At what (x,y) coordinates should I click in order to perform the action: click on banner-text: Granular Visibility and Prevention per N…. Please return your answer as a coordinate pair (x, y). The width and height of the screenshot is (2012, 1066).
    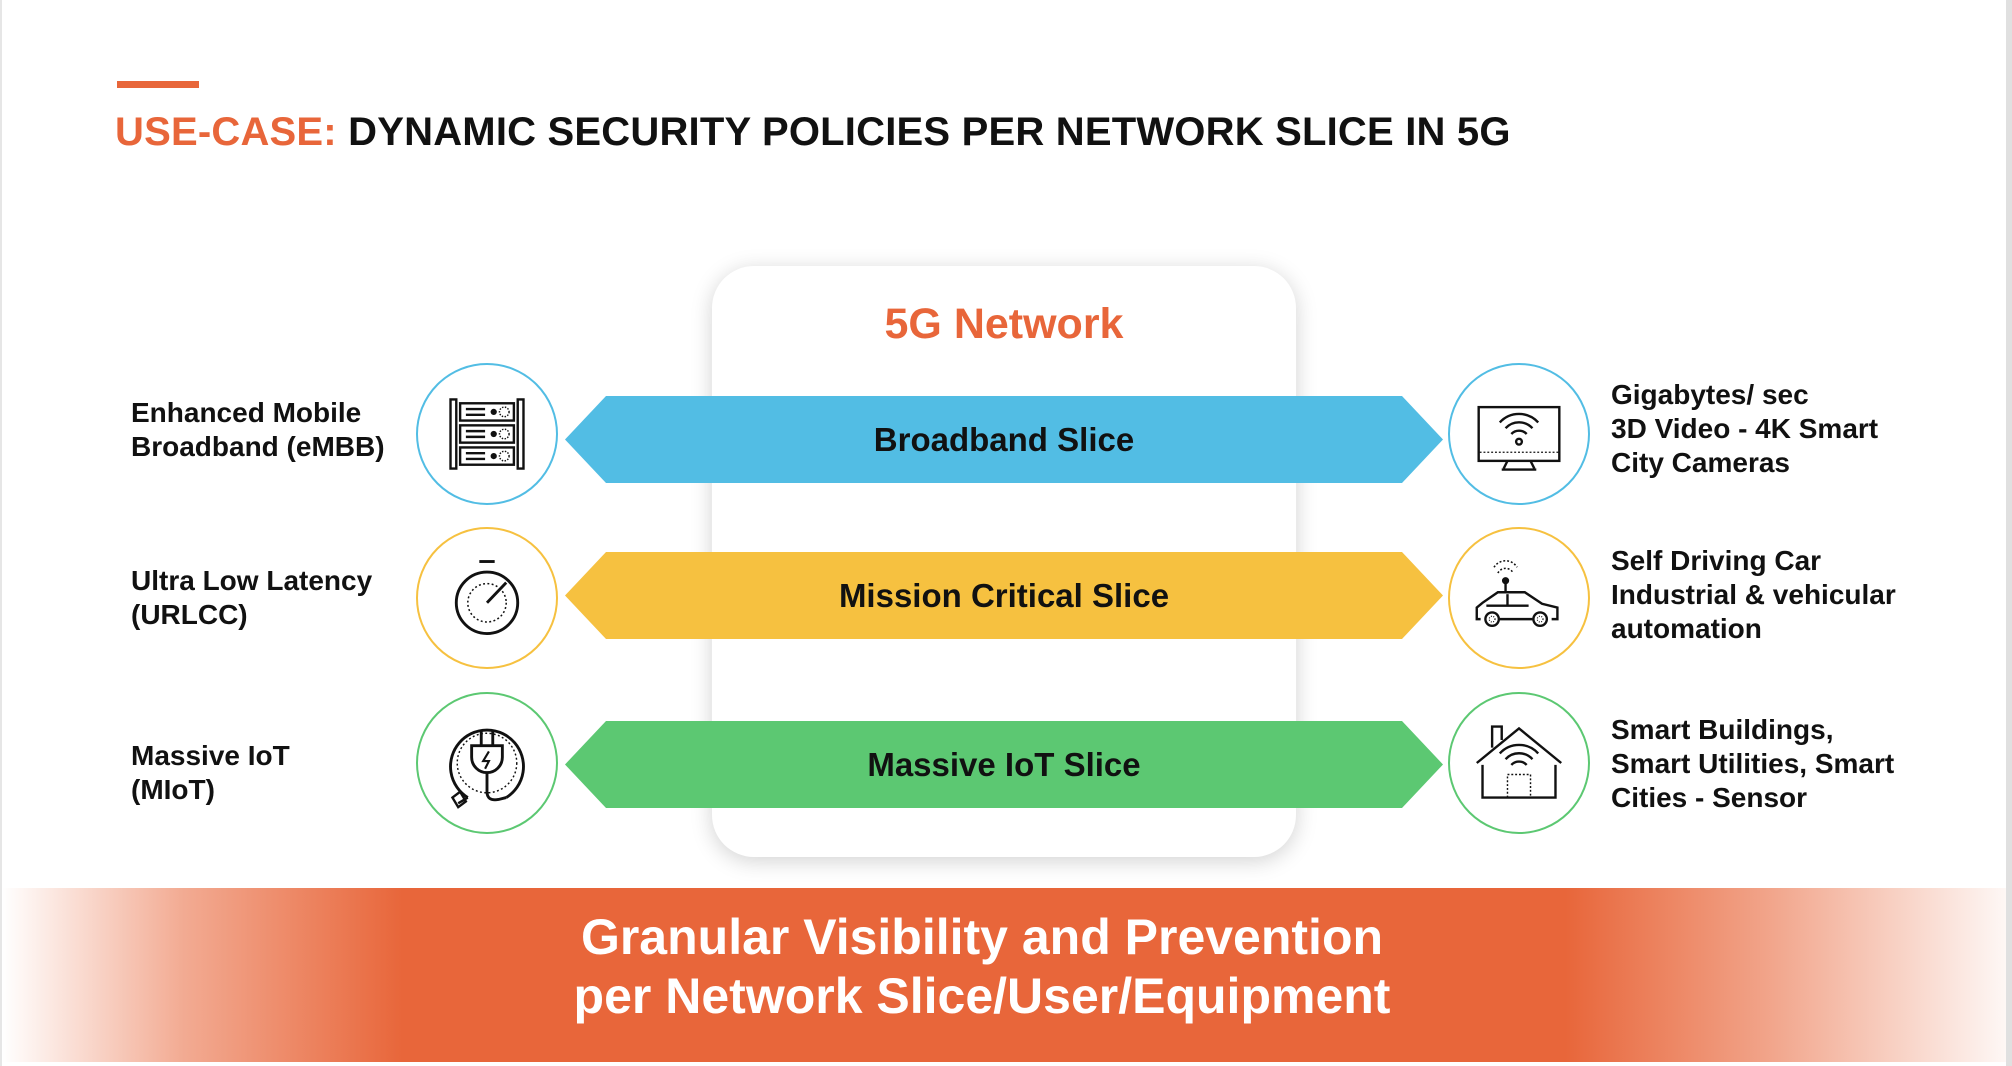
    Looking at the image, I should click on (982, 967).